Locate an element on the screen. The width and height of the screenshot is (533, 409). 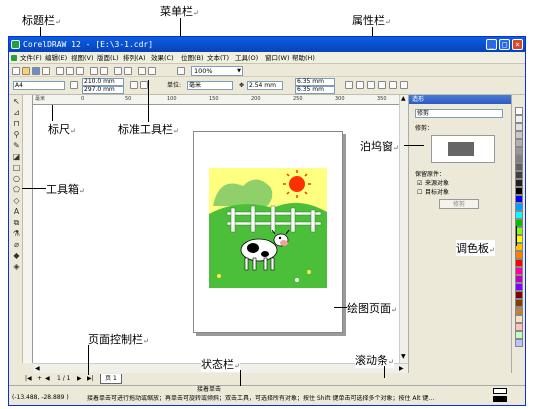
eyedropper-tool-icon: ⚗ is located at coordinates (16, 233).